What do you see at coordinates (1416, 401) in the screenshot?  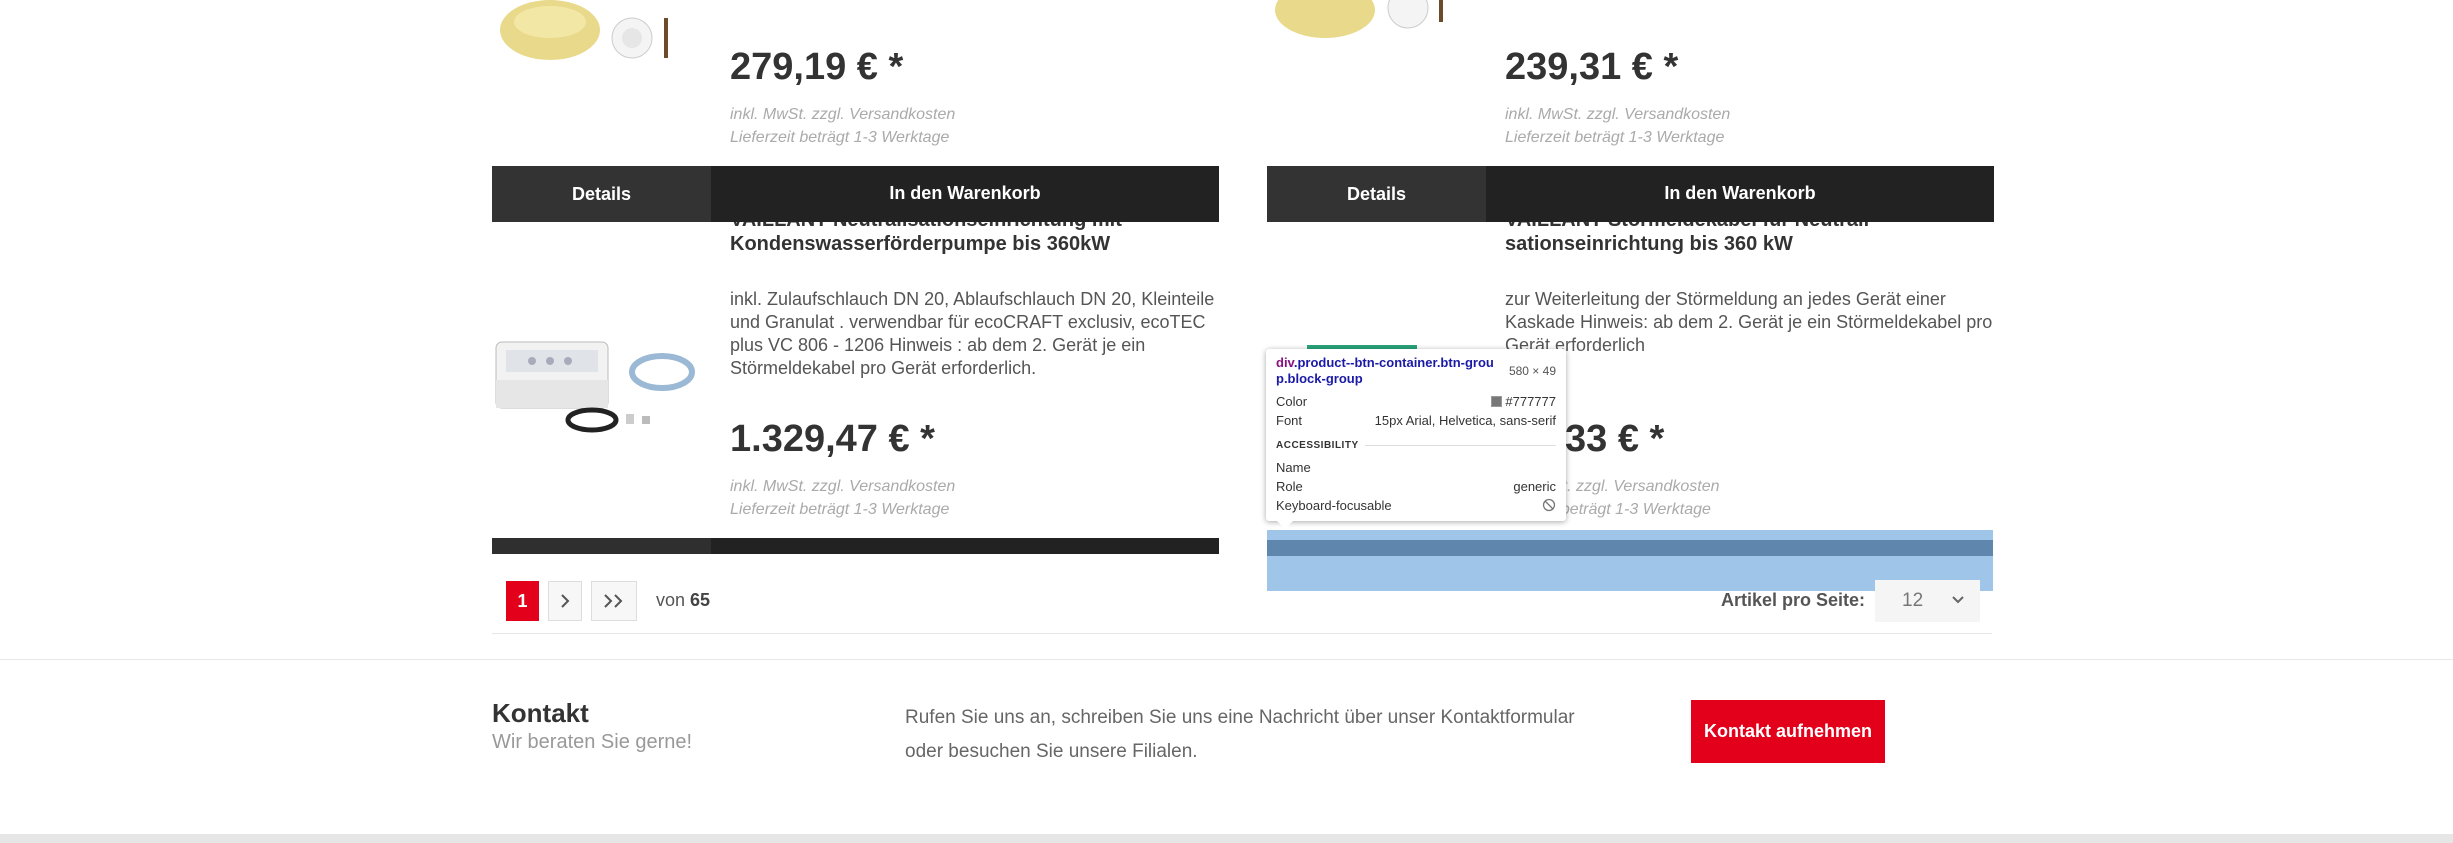 I see `tooltip-color-row: Color #777777` at bounding box center [1416, 401].